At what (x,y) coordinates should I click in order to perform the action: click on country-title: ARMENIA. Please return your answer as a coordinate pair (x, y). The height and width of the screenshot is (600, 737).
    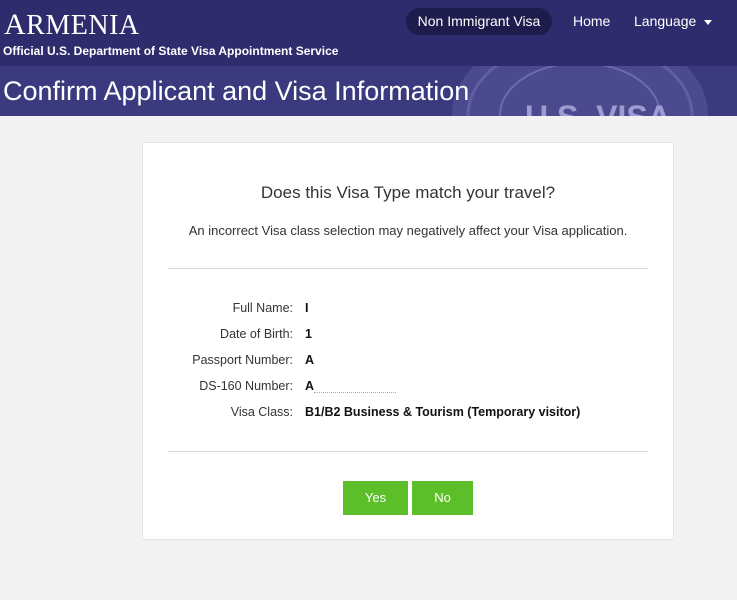
    Looking at the image, I should click on (72, 25).